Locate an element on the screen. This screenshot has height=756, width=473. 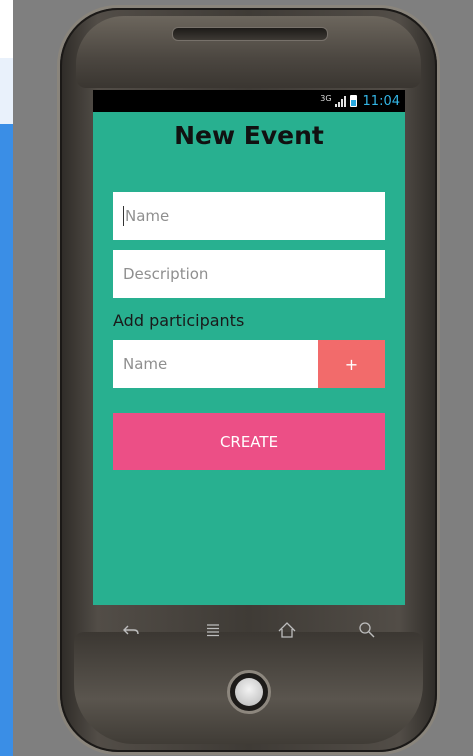
ide-scrollbar is located at coordinates (6, 440).